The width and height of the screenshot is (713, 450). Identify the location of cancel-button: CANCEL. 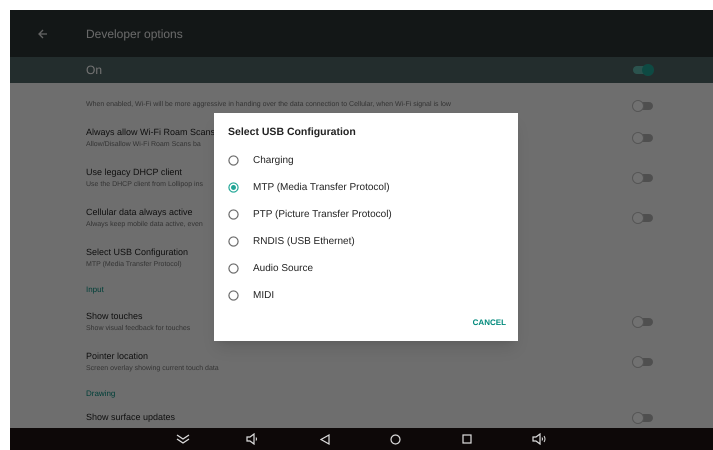
(489, 323).